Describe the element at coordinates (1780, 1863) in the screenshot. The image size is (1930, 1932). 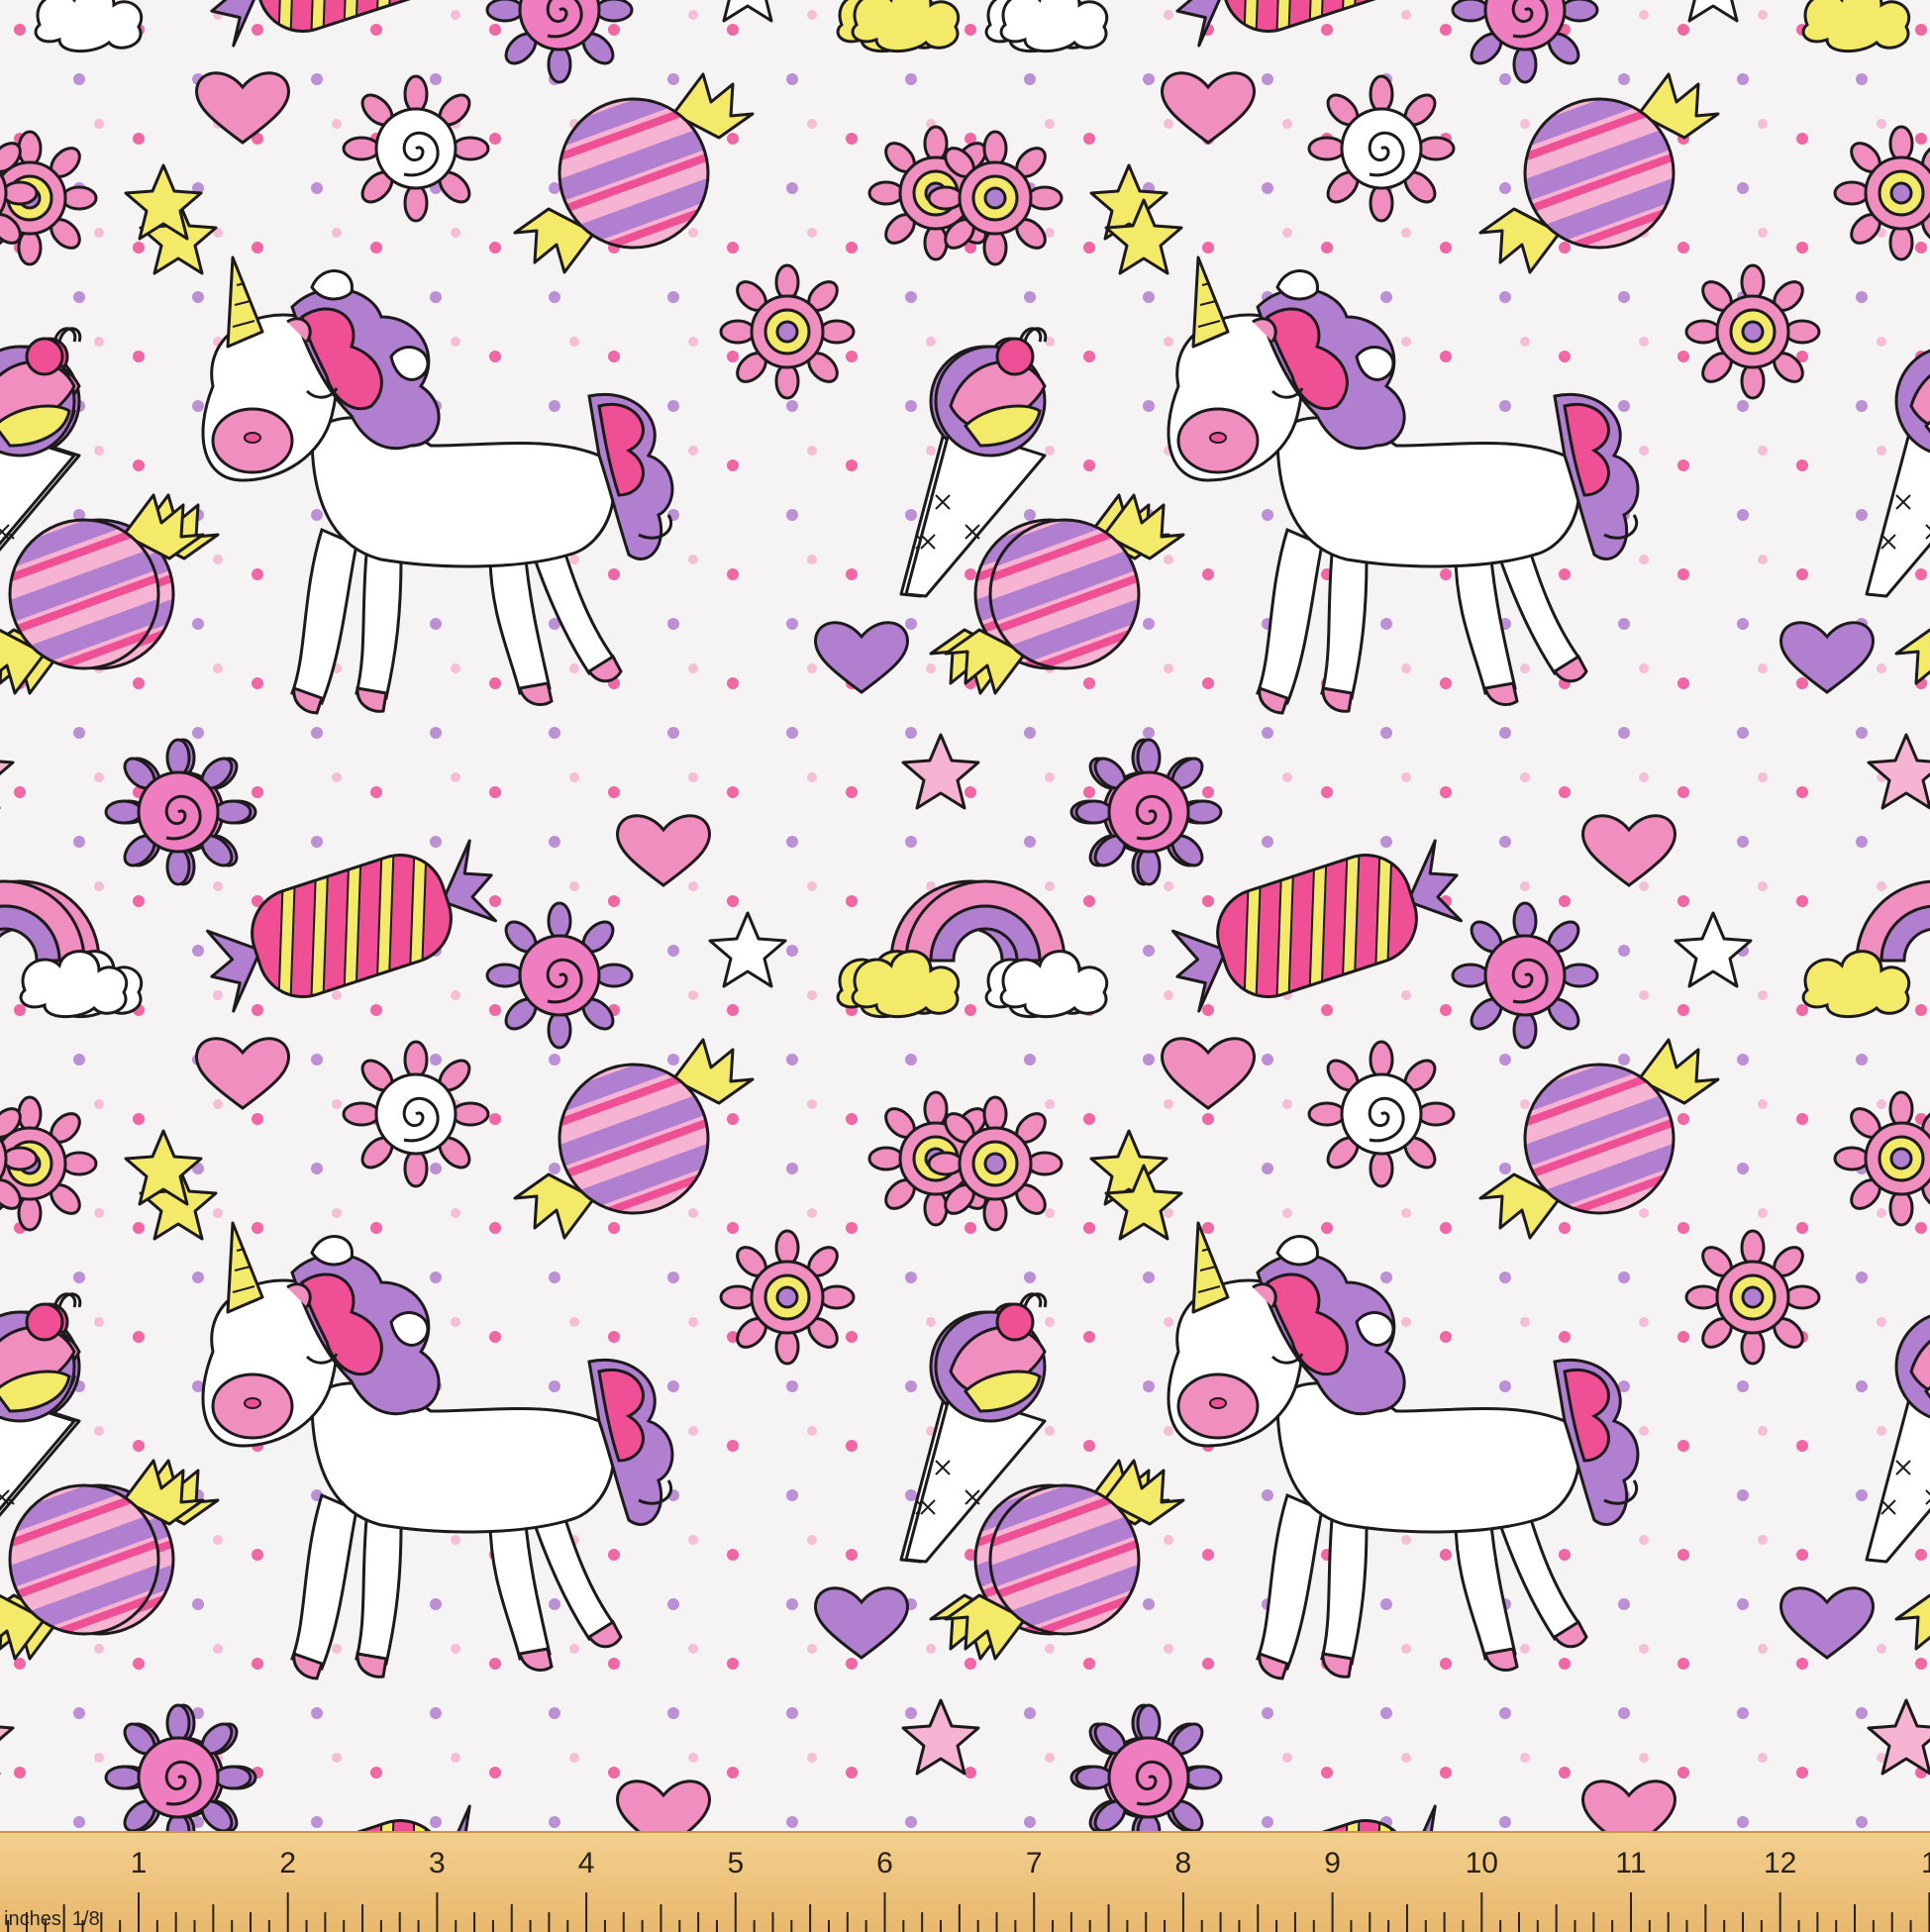
I see `ruler-number: 12` at that location.